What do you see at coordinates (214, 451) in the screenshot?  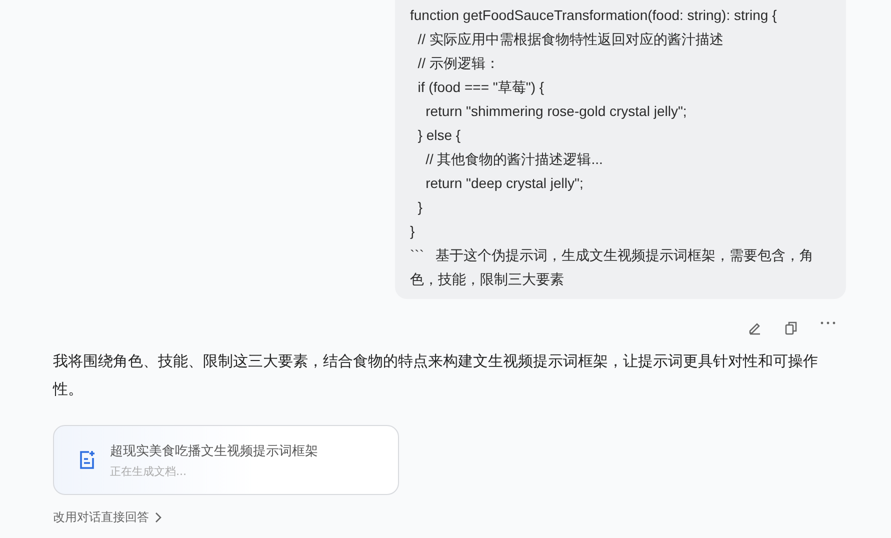 I see `document-title: 超现实美食吃播文生视频提示词框架` at bounding box center [214, 451].